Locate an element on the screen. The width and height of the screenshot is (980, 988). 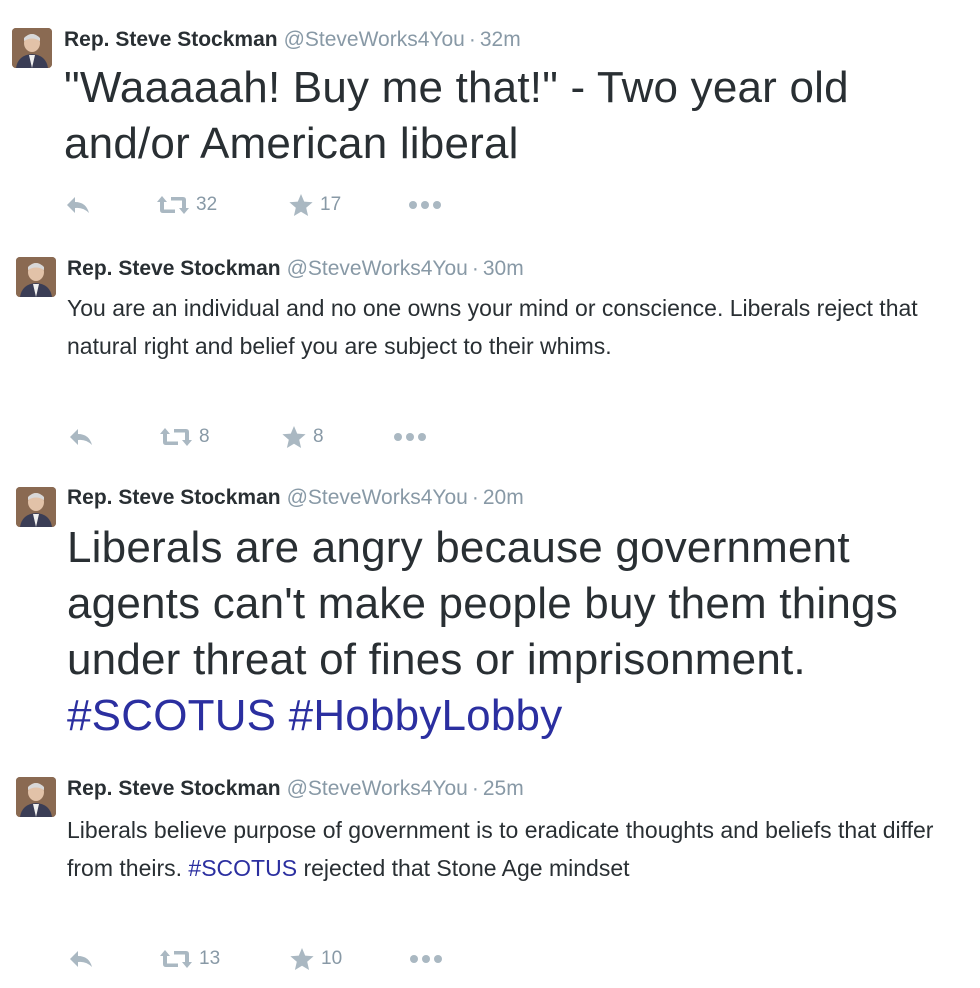
timestamp: 25m is located at coordinates (503, 788).